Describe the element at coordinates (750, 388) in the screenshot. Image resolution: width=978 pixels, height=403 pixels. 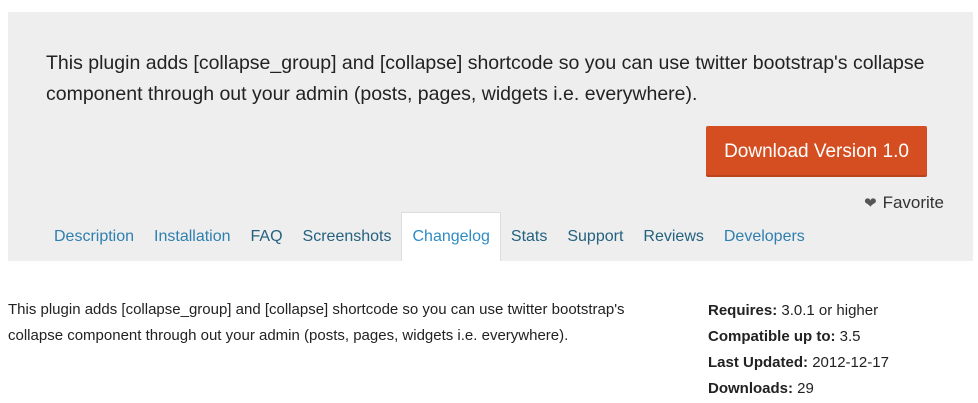
I see `meta-downloads-label: Downloads:` at that location.